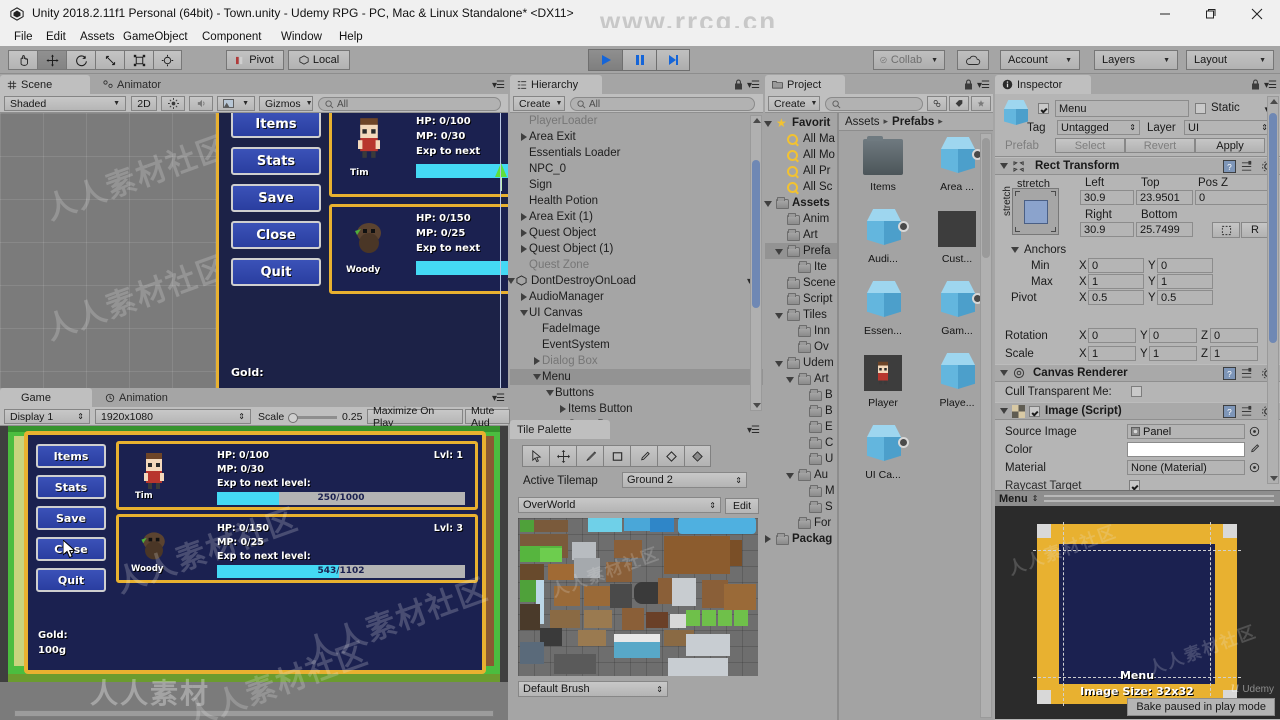 This screenshot has width=1280, height=720. Describe the element at coordinates (1137, 166) in the screenshot. I see `rect-transform-header: Rect Transform ?` at that location.